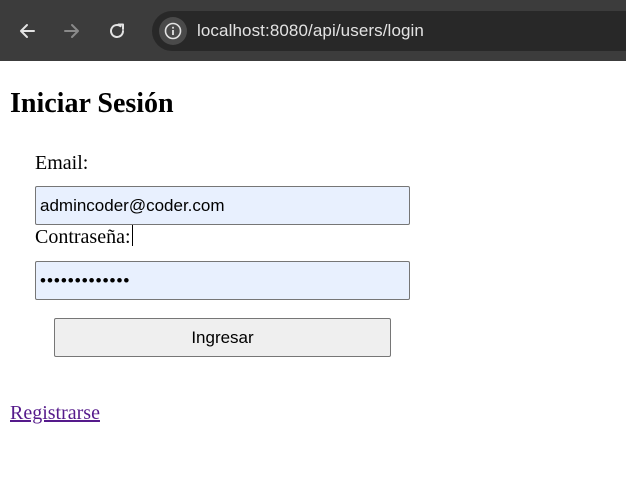  I want to click on arrow-left-icon, so click(27, 31).